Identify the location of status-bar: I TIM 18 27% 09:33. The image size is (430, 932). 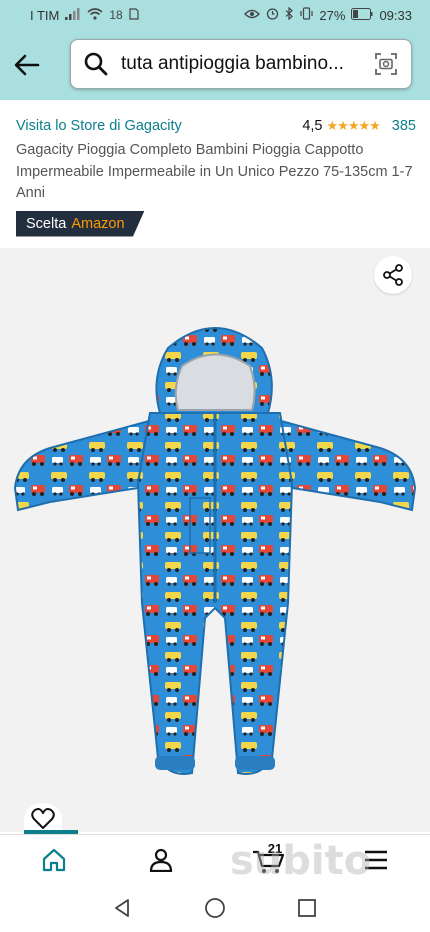
(215, 15).